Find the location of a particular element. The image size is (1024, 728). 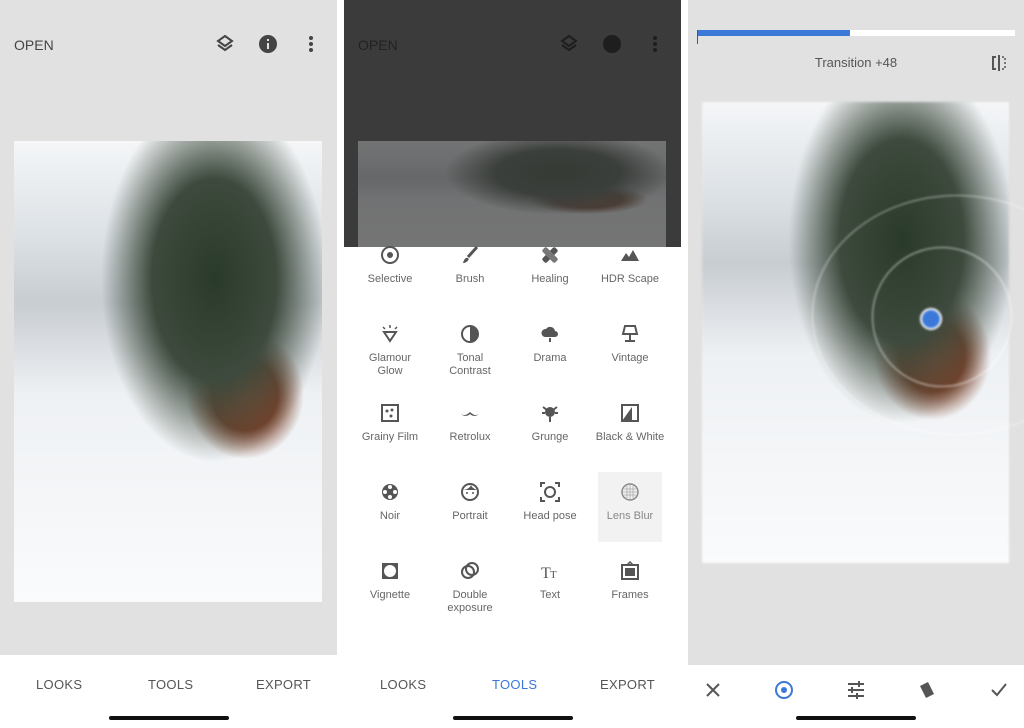

tool-text: T T Text is located at coordinates (550, 586).